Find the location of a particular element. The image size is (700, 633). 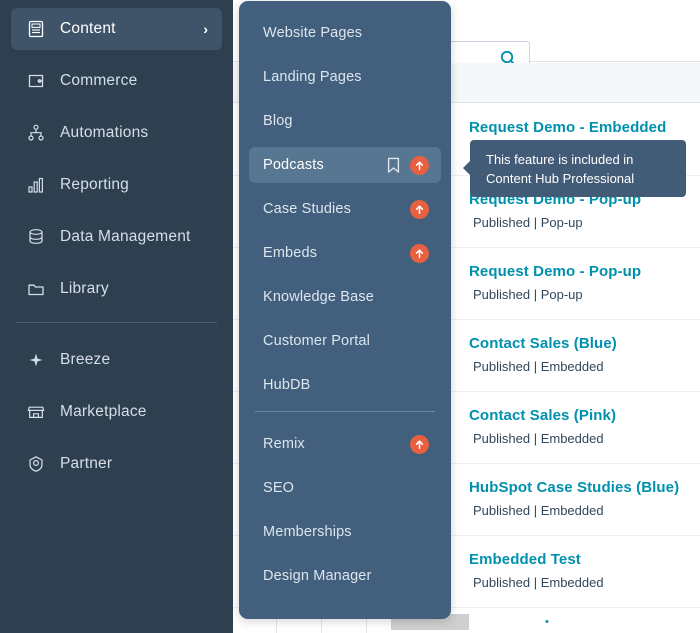

flyout-item-case-studies: Case Studies is located at coordinates (345, 209).